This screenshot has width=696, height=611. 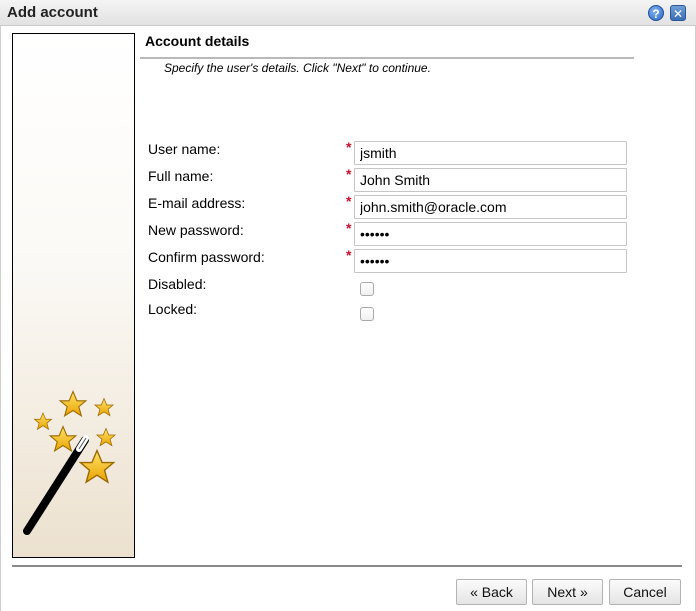 I want to click on disabled-checkbox, so click(x=367, y=289).